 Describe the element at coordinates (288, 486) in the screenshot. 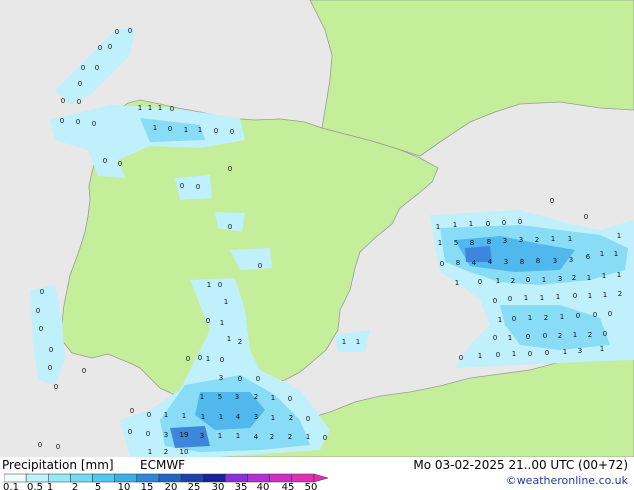

I see `scale-tick-label: 45` at that location.